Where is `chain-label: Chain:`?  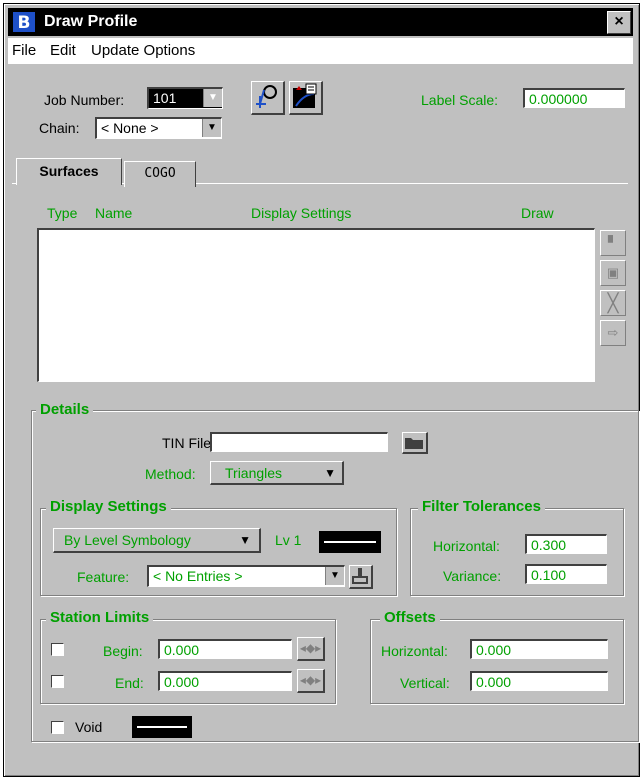
chain-label: Chain: is located at coordinates (59, 128).